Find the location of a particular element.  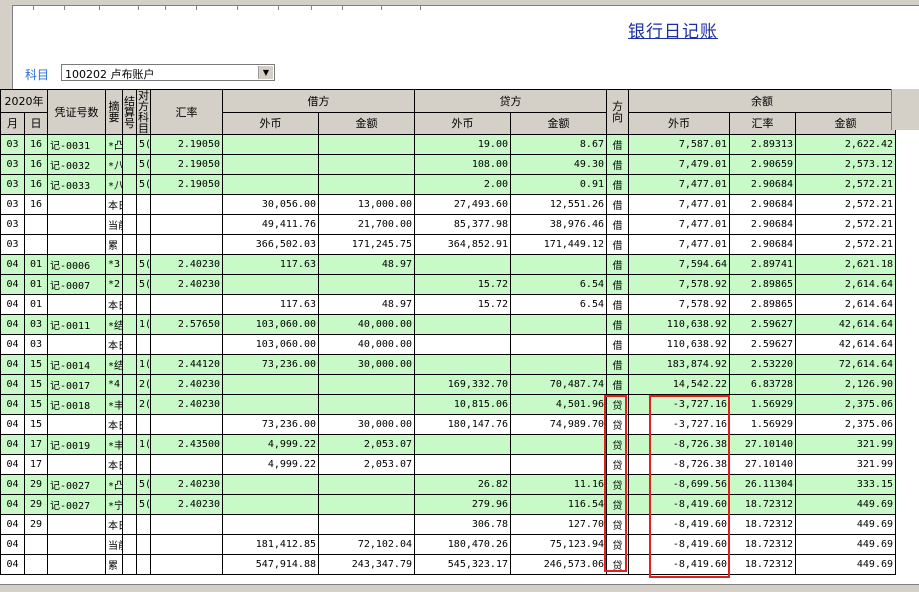

rate-cell is located at coordinates (186, 564).